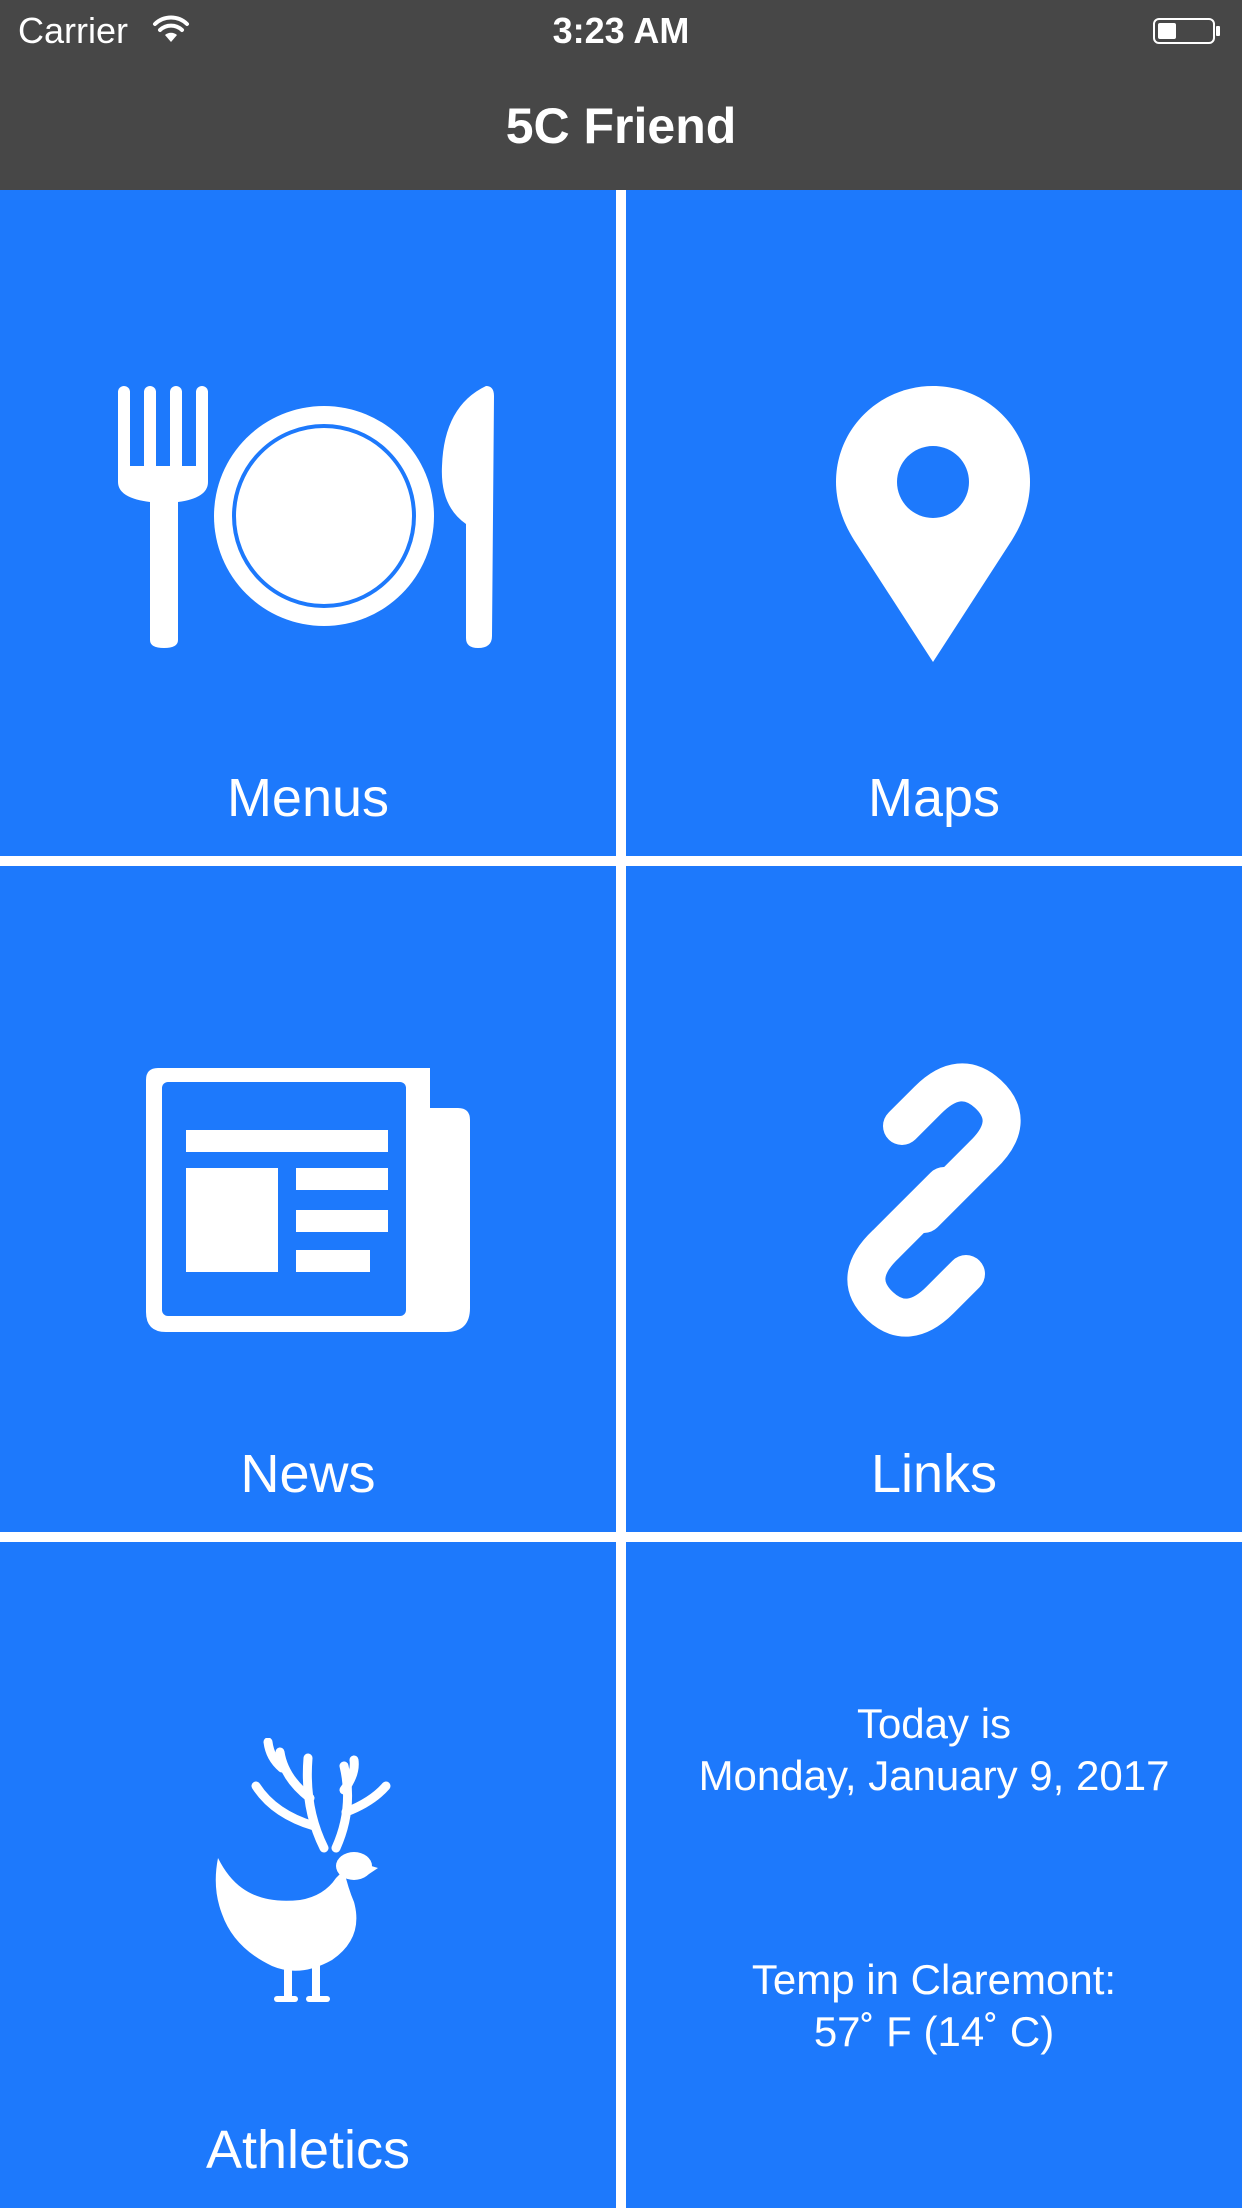 The width and height of the screenshot is (1242, 2208). I want to click on tile-athletics: Athletics, so click(308, 1875).